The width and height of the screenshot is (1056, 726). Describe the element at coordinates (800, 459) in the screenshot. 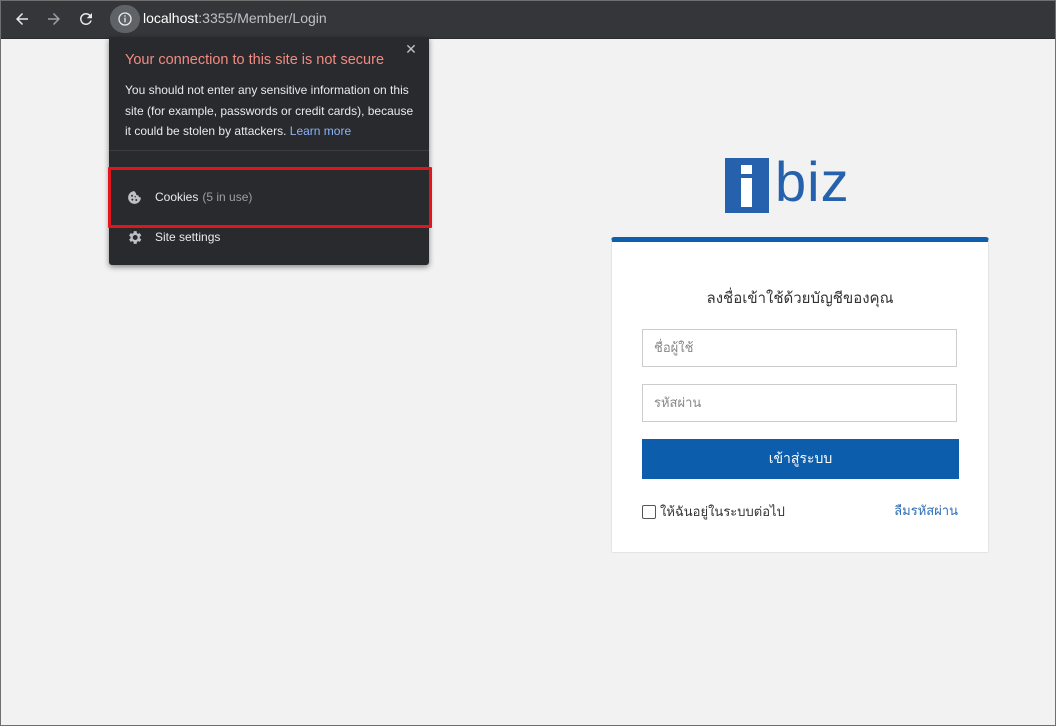

I see `login-button: เข้าสู่ระบบ` at that location.